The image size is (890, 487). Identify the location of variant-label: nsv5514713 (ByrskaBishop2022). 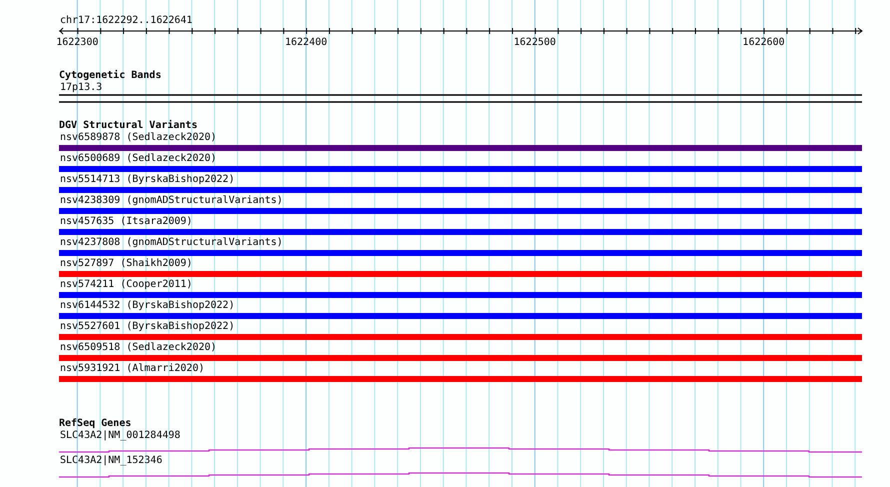
(147, 179).